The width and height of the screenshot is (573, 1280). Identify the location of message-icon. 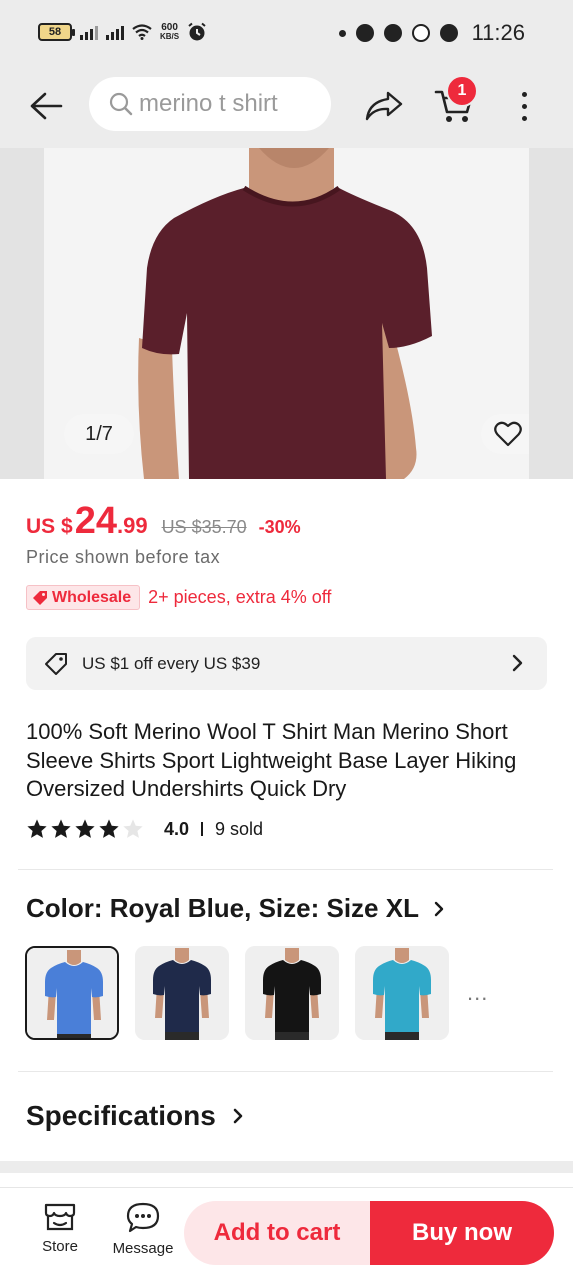
(143, 1217).